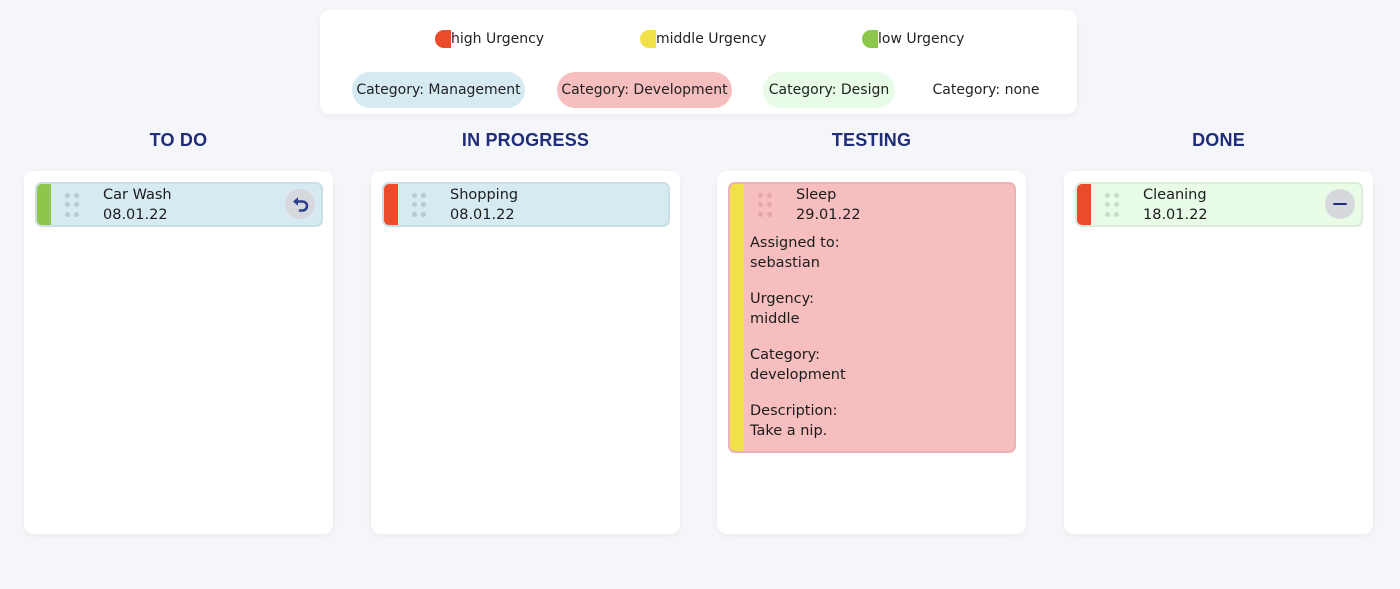  I want to click on column-in-progress: Shopping 08.01.22, so click(525, 352).